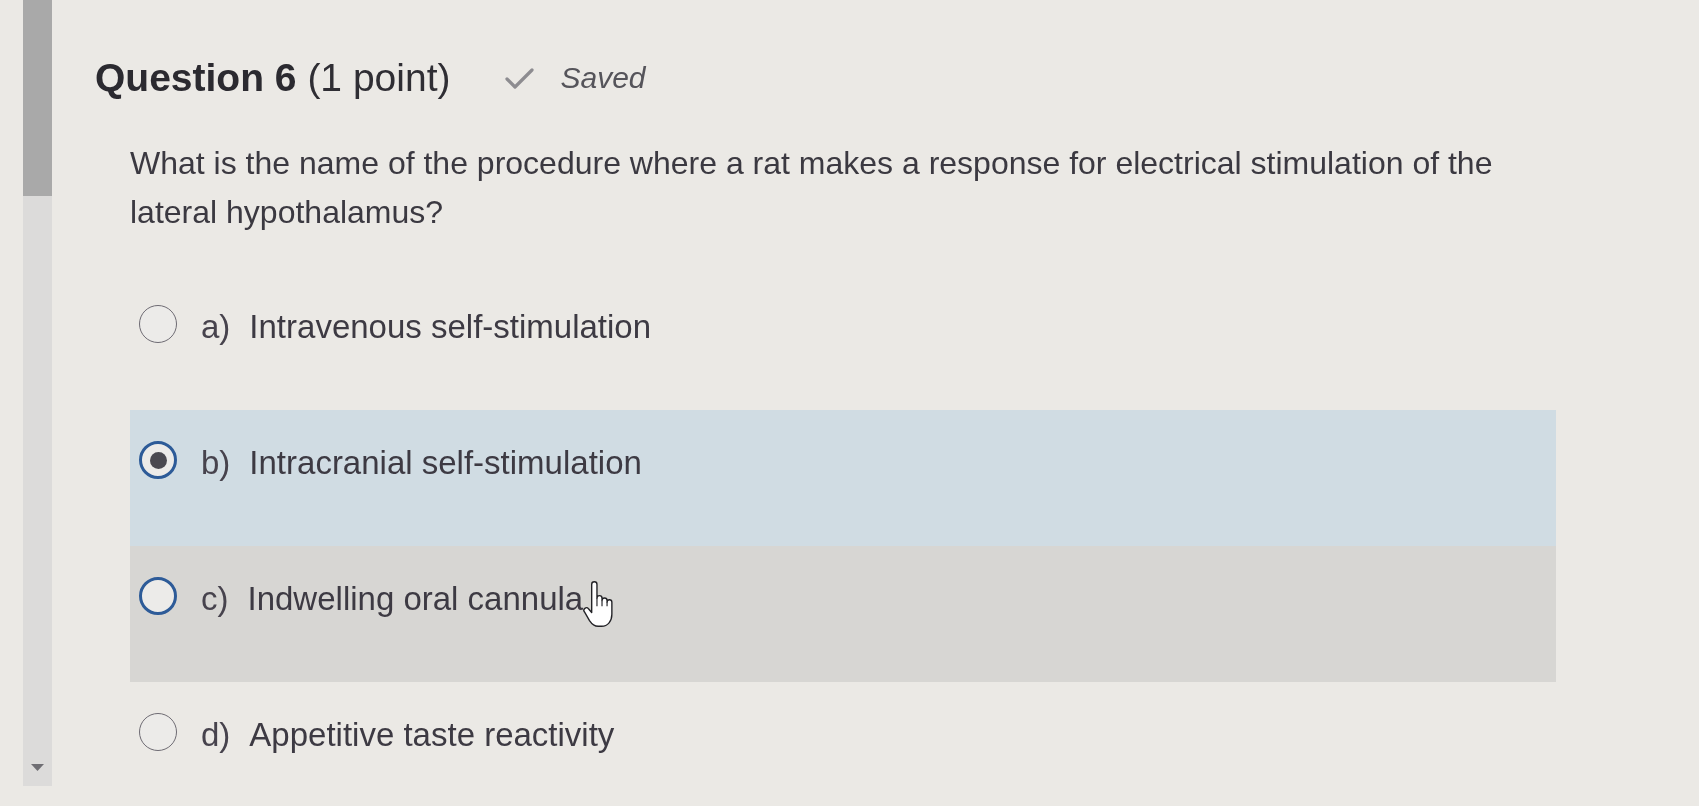 The height and width of the screenshot is (806, 1699). What do you see at coordinates (520, 78) in the screenshot?
I see `checkmark-icon` at bounding box center [520, 78].